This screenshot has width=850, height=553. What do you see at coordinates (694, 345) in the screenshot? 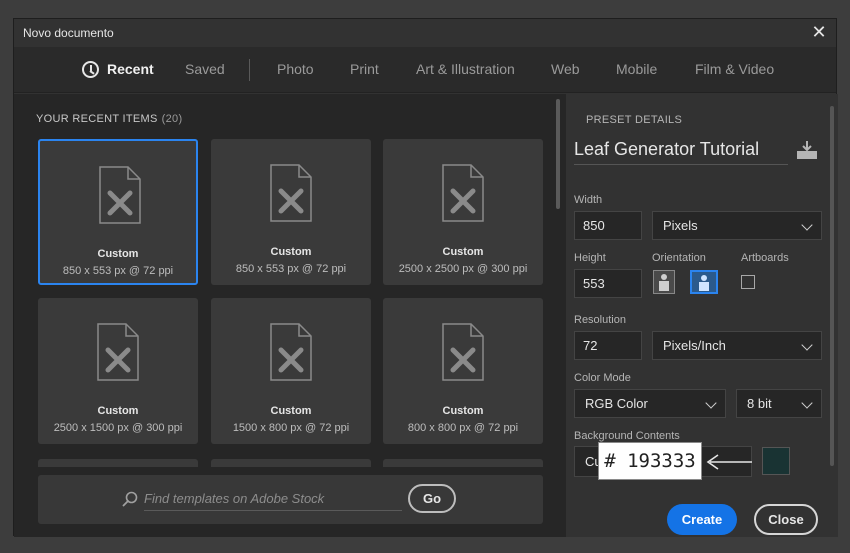
I see `resolution-unit-value: Pixels/Inch` at bounding box center [694, 345].